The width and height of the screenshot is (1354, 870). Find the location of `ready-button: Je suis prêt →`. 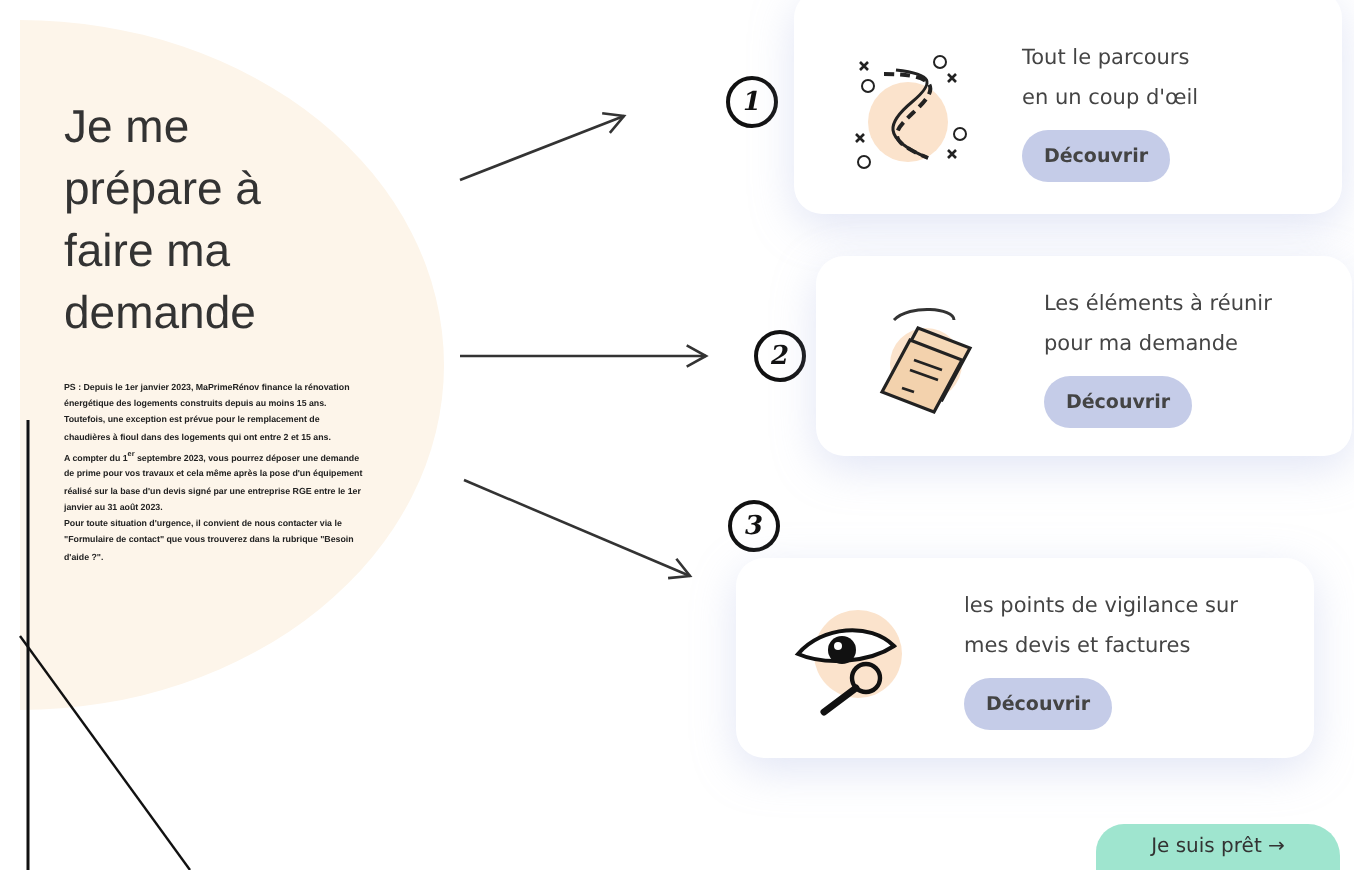

ready-button: Je suis prêt → is located at coordinates (1218, 847).